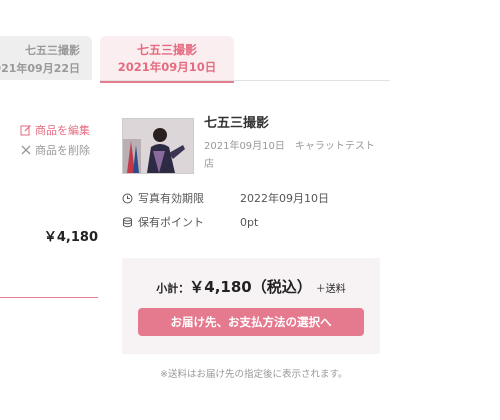 This screenshot has width=500, height=420. Describe the element at coordinates (254, 374) in the screenshot. I see `shipping-note: ※送料はお届け先の指定後に表示されます。` at that location.